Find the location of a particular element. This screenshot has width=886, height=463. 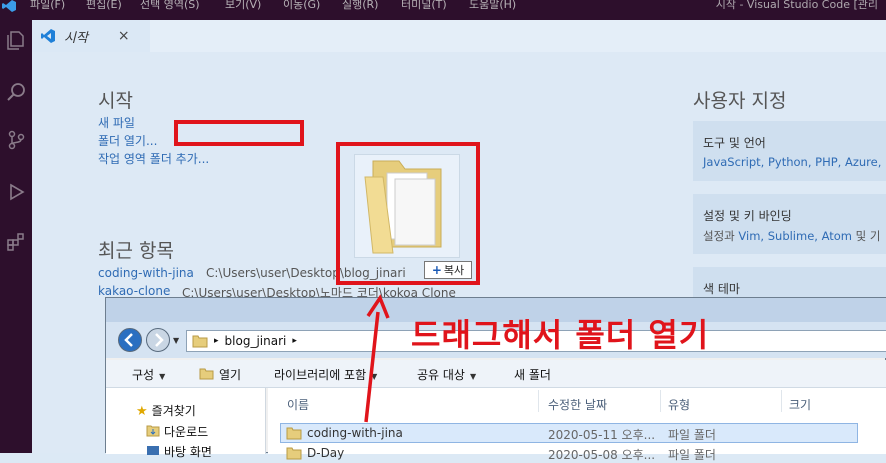

card-settings-keybindings: 설정 및 키 바인딩 설정과 Vim, Sublime, Atom 및 기 is located at coordinates (789, 224).